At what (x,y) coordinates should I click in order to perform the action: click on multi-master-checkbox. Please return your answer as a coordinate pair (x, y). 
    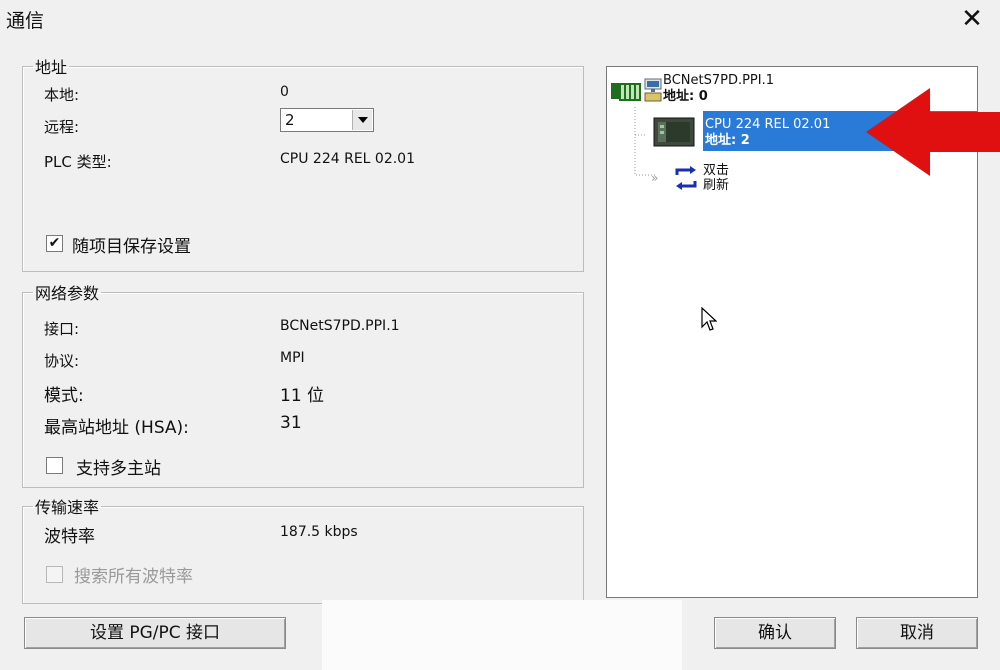
    Looking at the image, I should click on (54, 465).